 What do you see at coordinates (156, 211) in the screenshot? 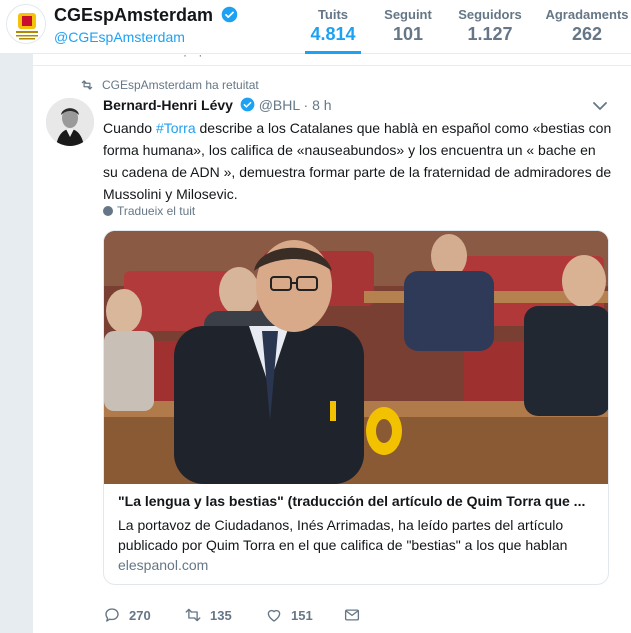
I see `translate-label: Tradueix el tuit` at bounding box center [156, 211].